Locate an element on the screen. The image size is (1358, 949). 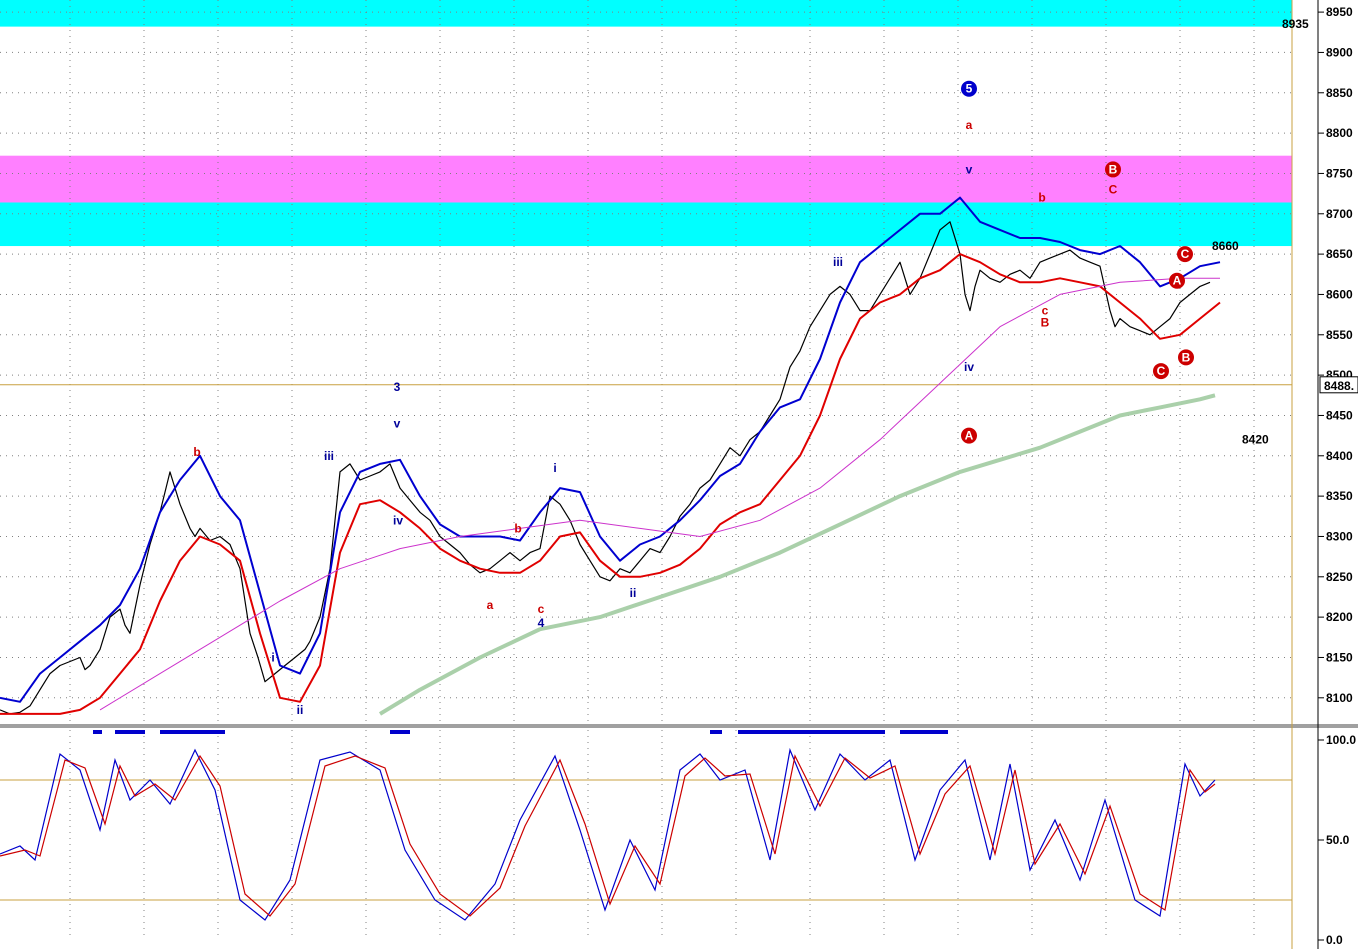
price-tick-label: 8650 is located at coordinates (1339, 254).